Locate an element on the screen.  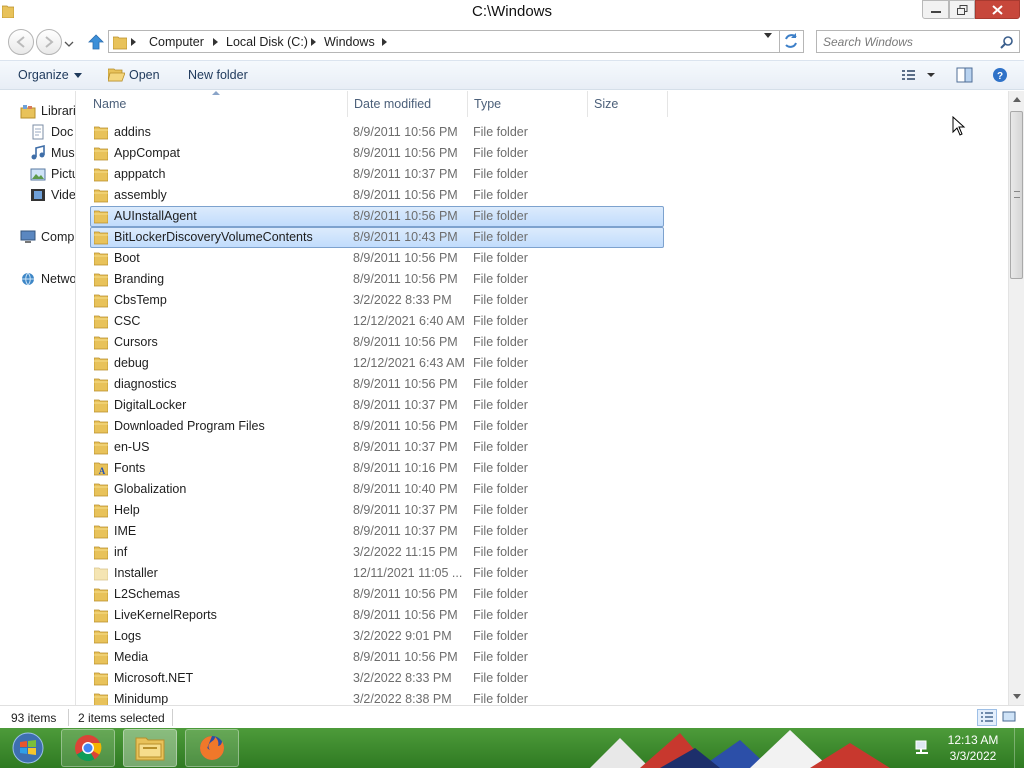
table-row: inf 3/2/2022 11:15 PM File folder is located at coordinates (542, 552).